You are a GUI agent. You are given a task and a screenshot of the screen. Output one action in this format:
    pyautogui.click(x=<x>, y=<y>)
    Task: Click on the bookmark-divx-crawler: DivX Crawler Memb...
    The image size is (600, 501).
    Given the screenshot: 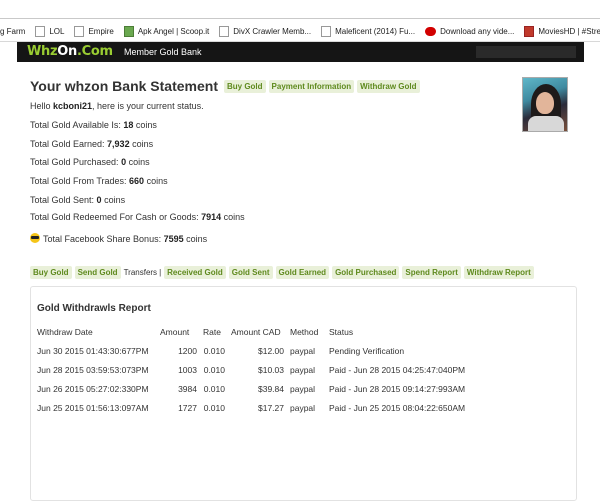 What is the action you would take?
    pyautogui.click(x=265, y=31)
    